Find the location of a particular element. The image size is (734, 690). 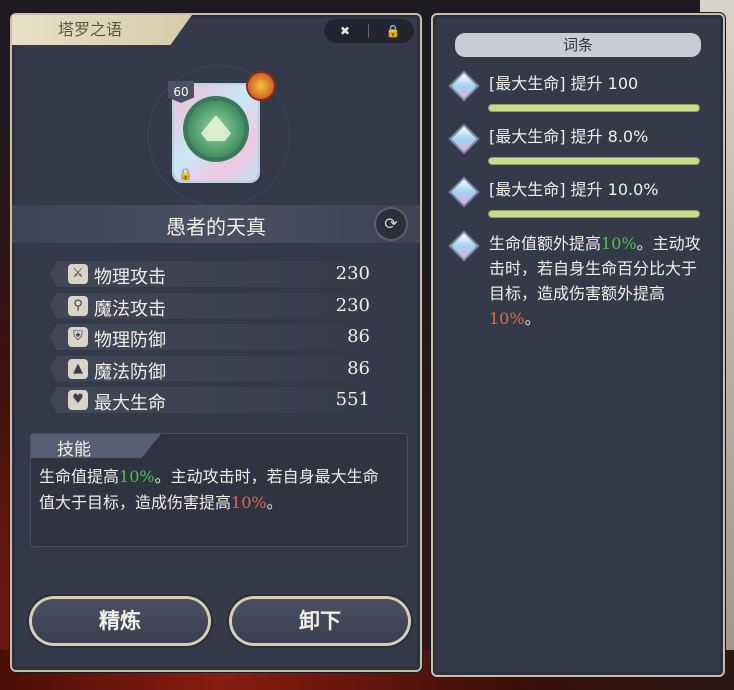

skill-text-part: 。 is located at coordinates (274, 502).